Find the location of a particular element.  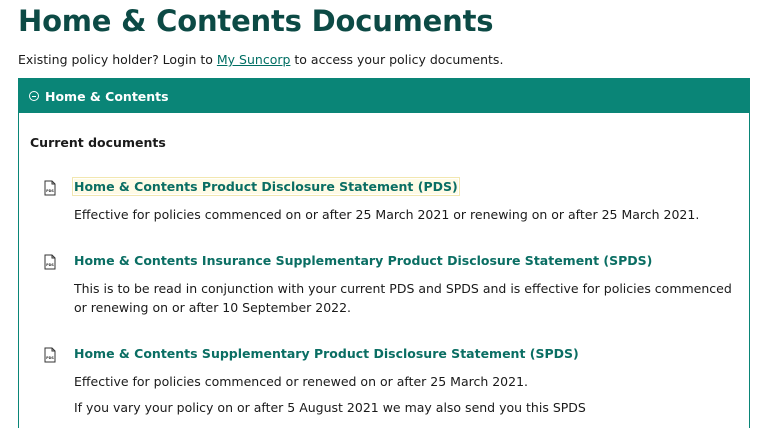

accordion-title: Home & Contents is located at coordinates (107, 96).